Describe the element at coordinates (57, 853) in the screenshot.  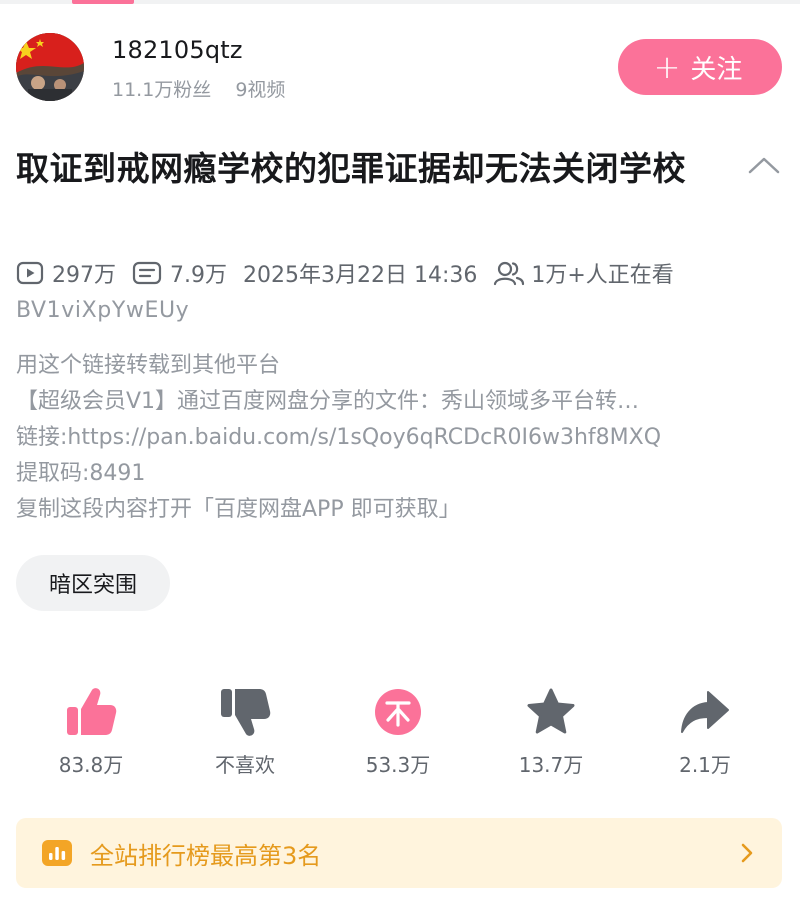
I see `bar-chart-icon` at that location.